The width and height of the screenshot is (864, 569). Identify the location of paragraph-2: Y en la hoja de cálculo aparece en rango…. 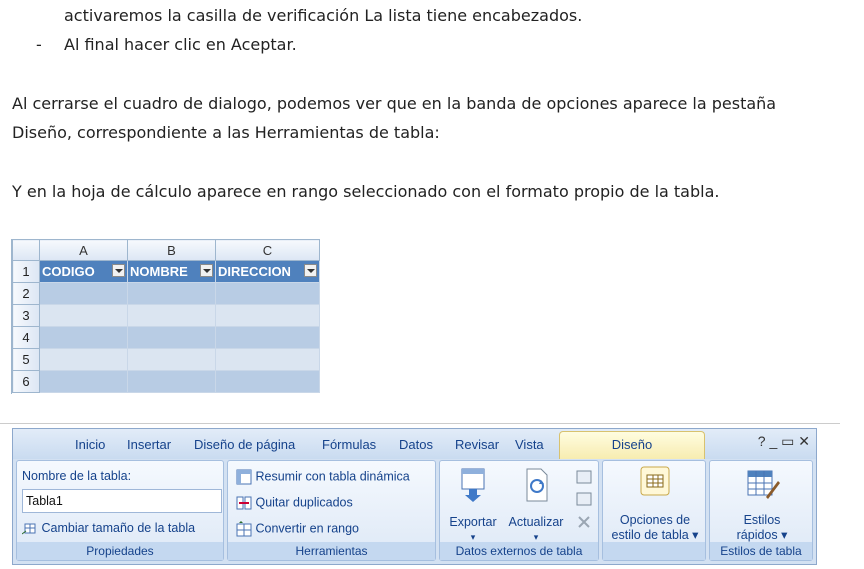
(366, 191).